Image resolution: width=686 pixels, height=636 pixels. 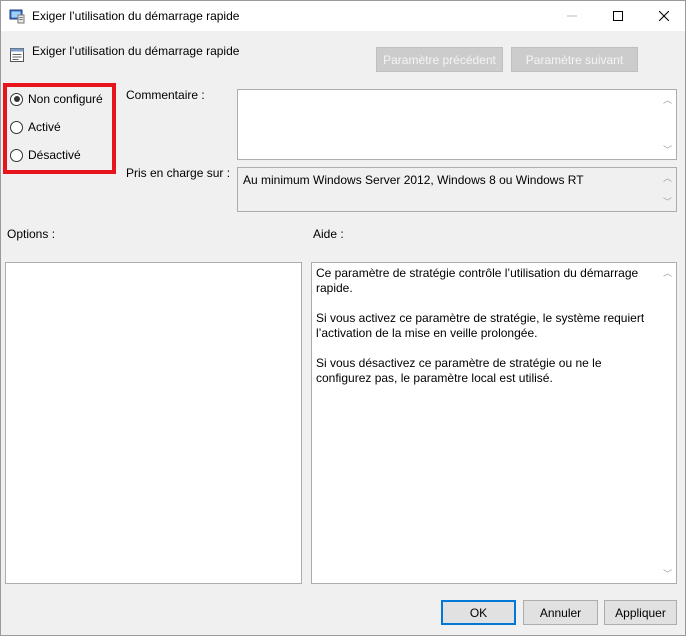 What do you see at coordinates (667, 423) in the screenshot?
I see `help-scrollbar: ︿ ﹀` at bounding box center [667, 423].